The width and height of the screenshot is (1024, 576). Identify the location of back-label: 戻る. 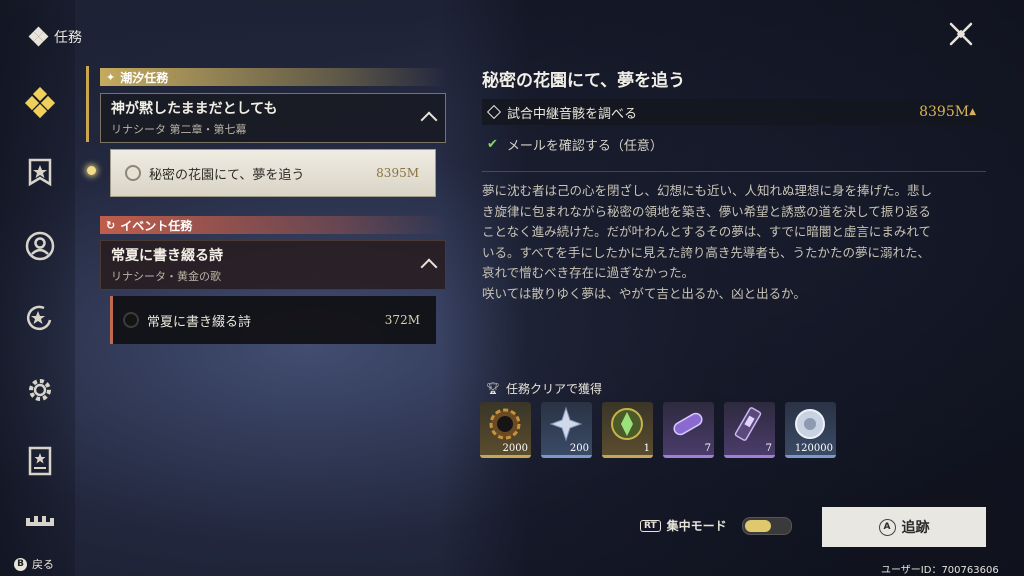
(43, 564).